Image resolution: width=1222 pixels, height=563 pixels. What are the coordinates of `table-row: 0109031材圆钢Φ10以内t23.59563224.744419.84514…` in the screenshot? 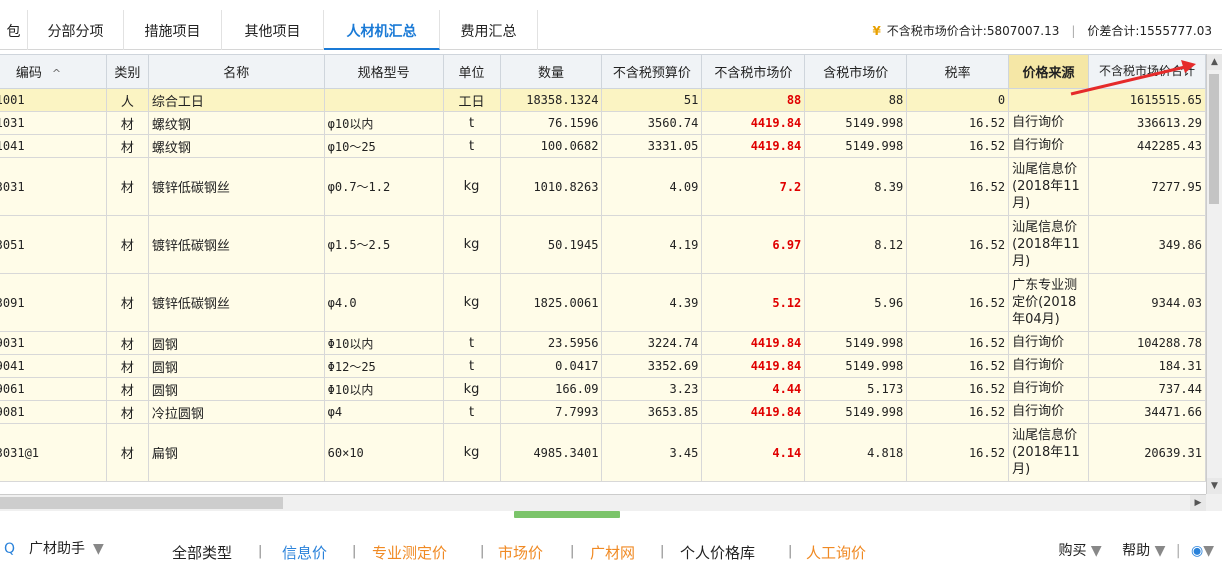 It's located at (603, 343).